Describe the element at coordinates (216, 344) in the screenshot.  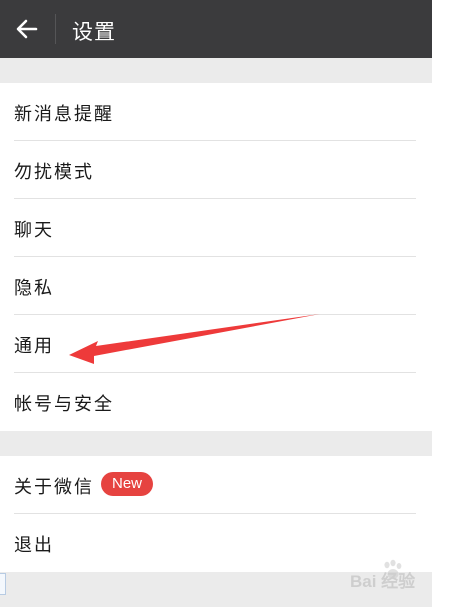
I see `general-item: 通用` at that location.